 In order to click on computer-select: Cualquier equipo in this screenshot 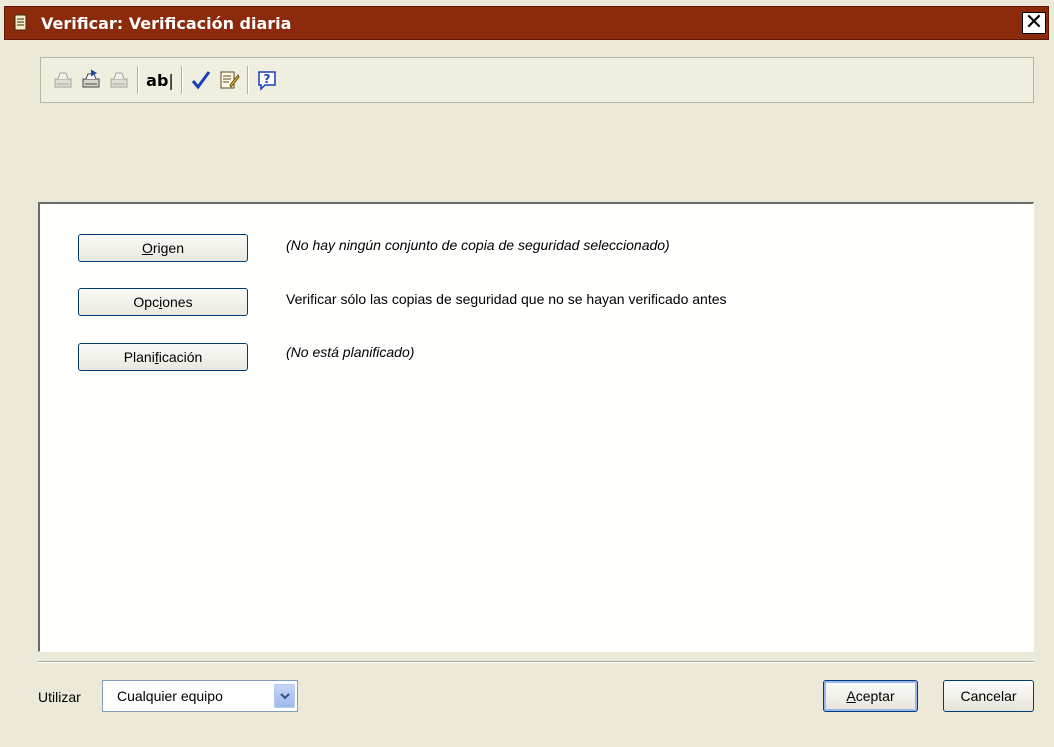, I will do `click(200, 696)`.